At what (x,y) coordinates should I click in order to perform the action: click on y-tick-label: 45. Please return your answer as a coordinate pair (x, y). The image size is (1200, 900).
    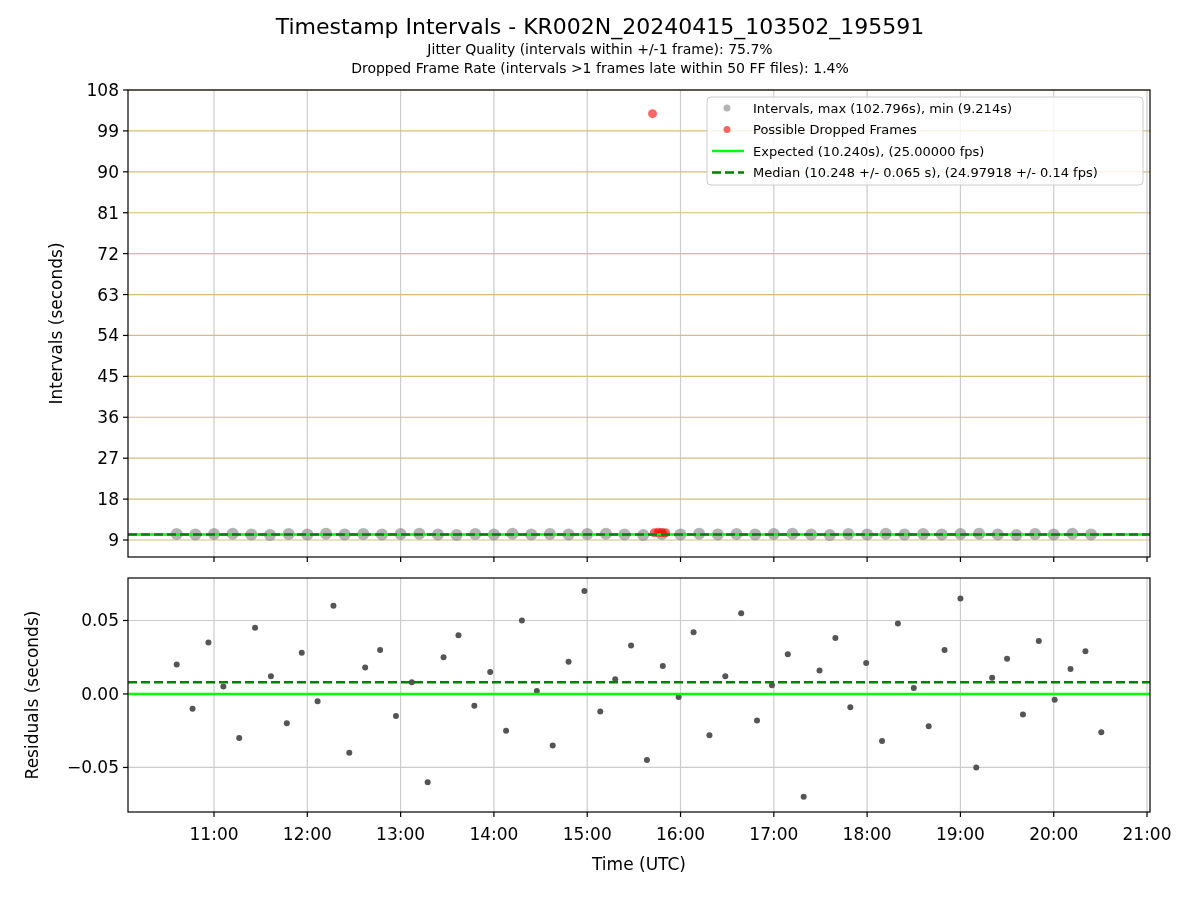
    Looking at the image, I should click on (108, 376).